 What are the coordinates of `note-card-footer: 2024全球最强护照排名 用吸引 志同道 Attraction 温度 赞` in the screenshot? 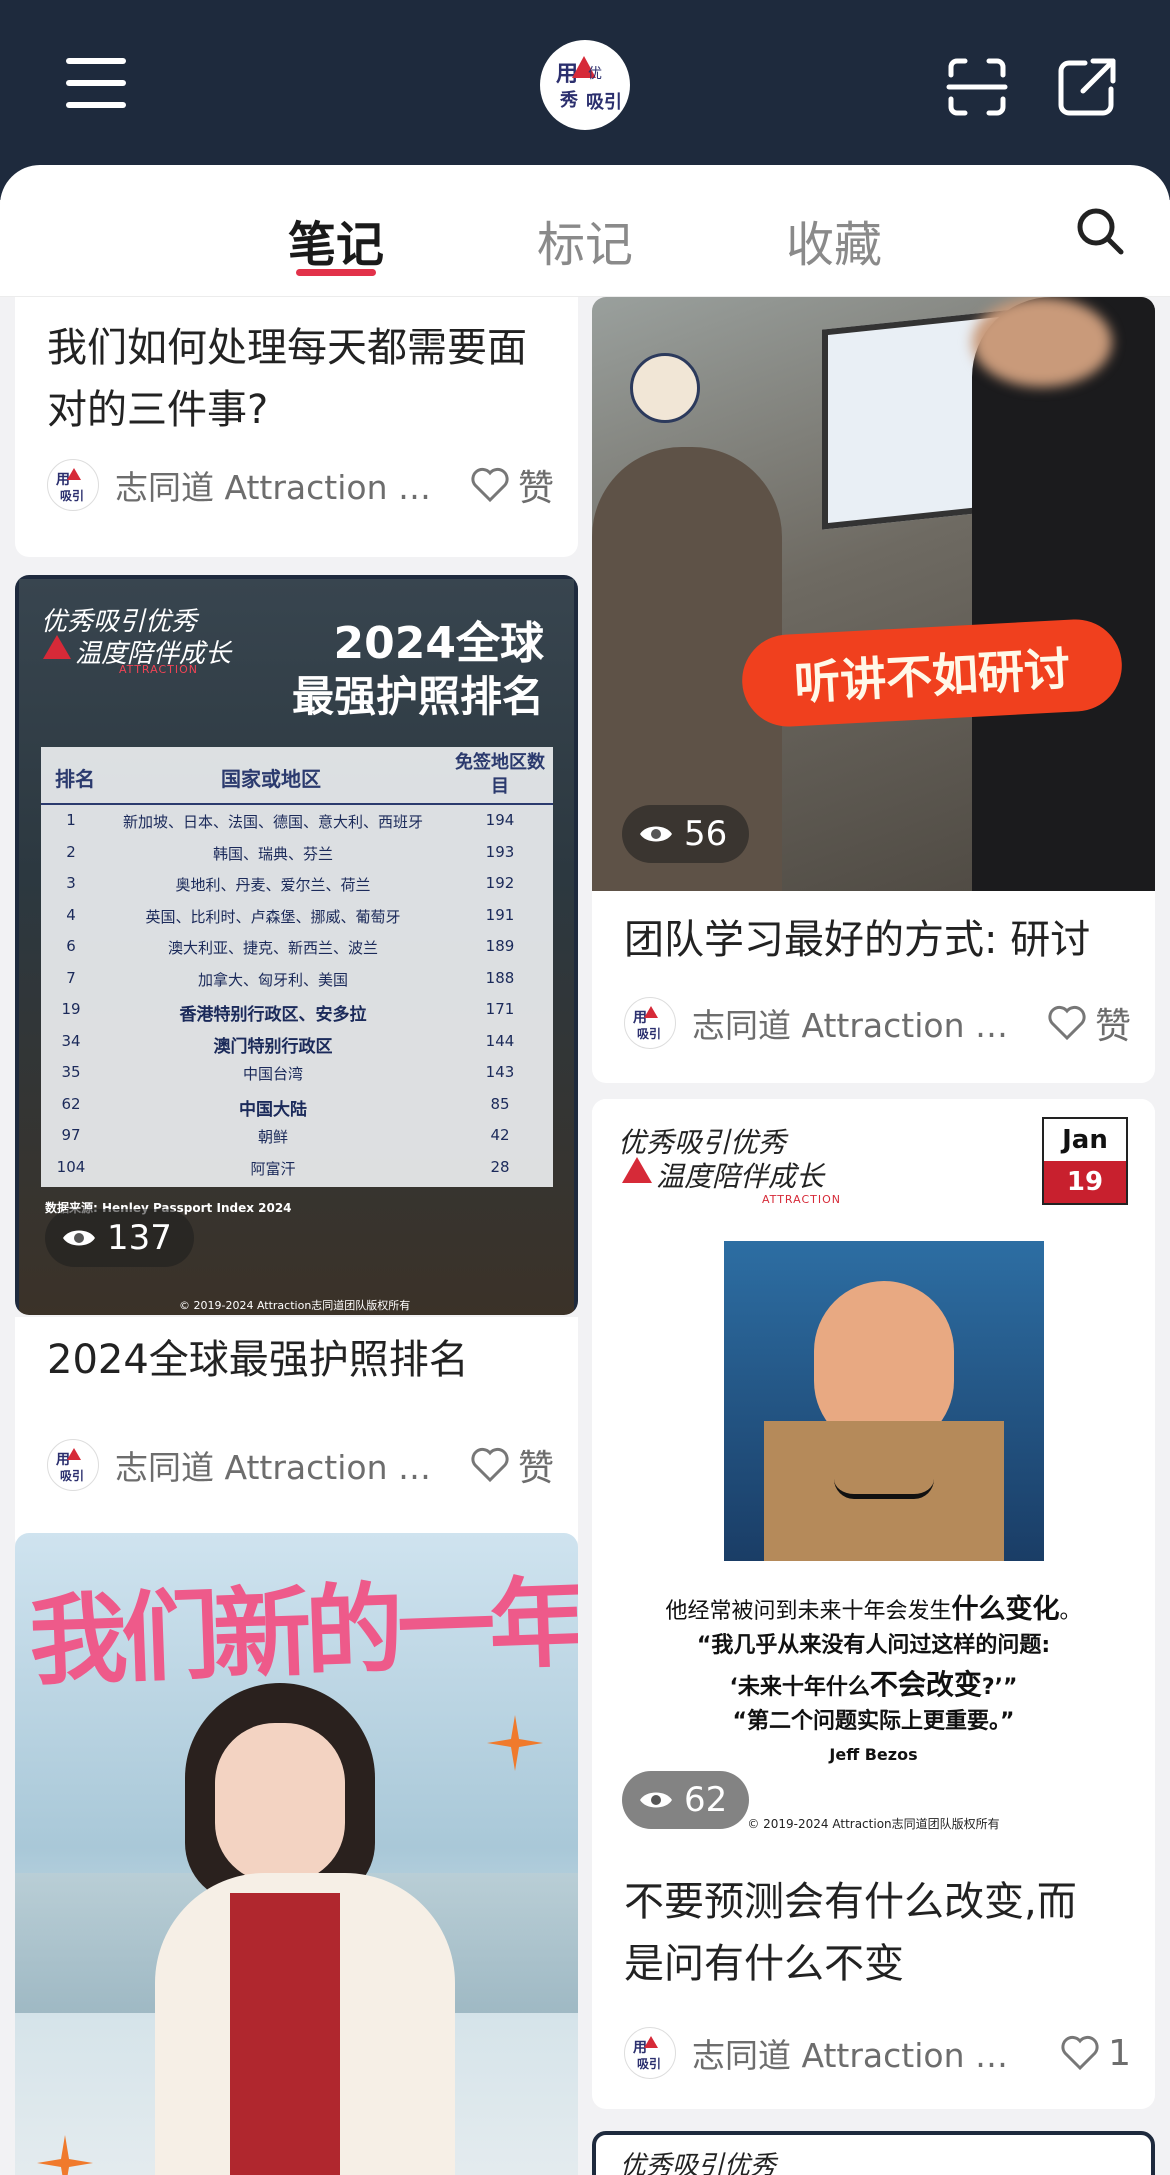 It's located at (296, 1435).